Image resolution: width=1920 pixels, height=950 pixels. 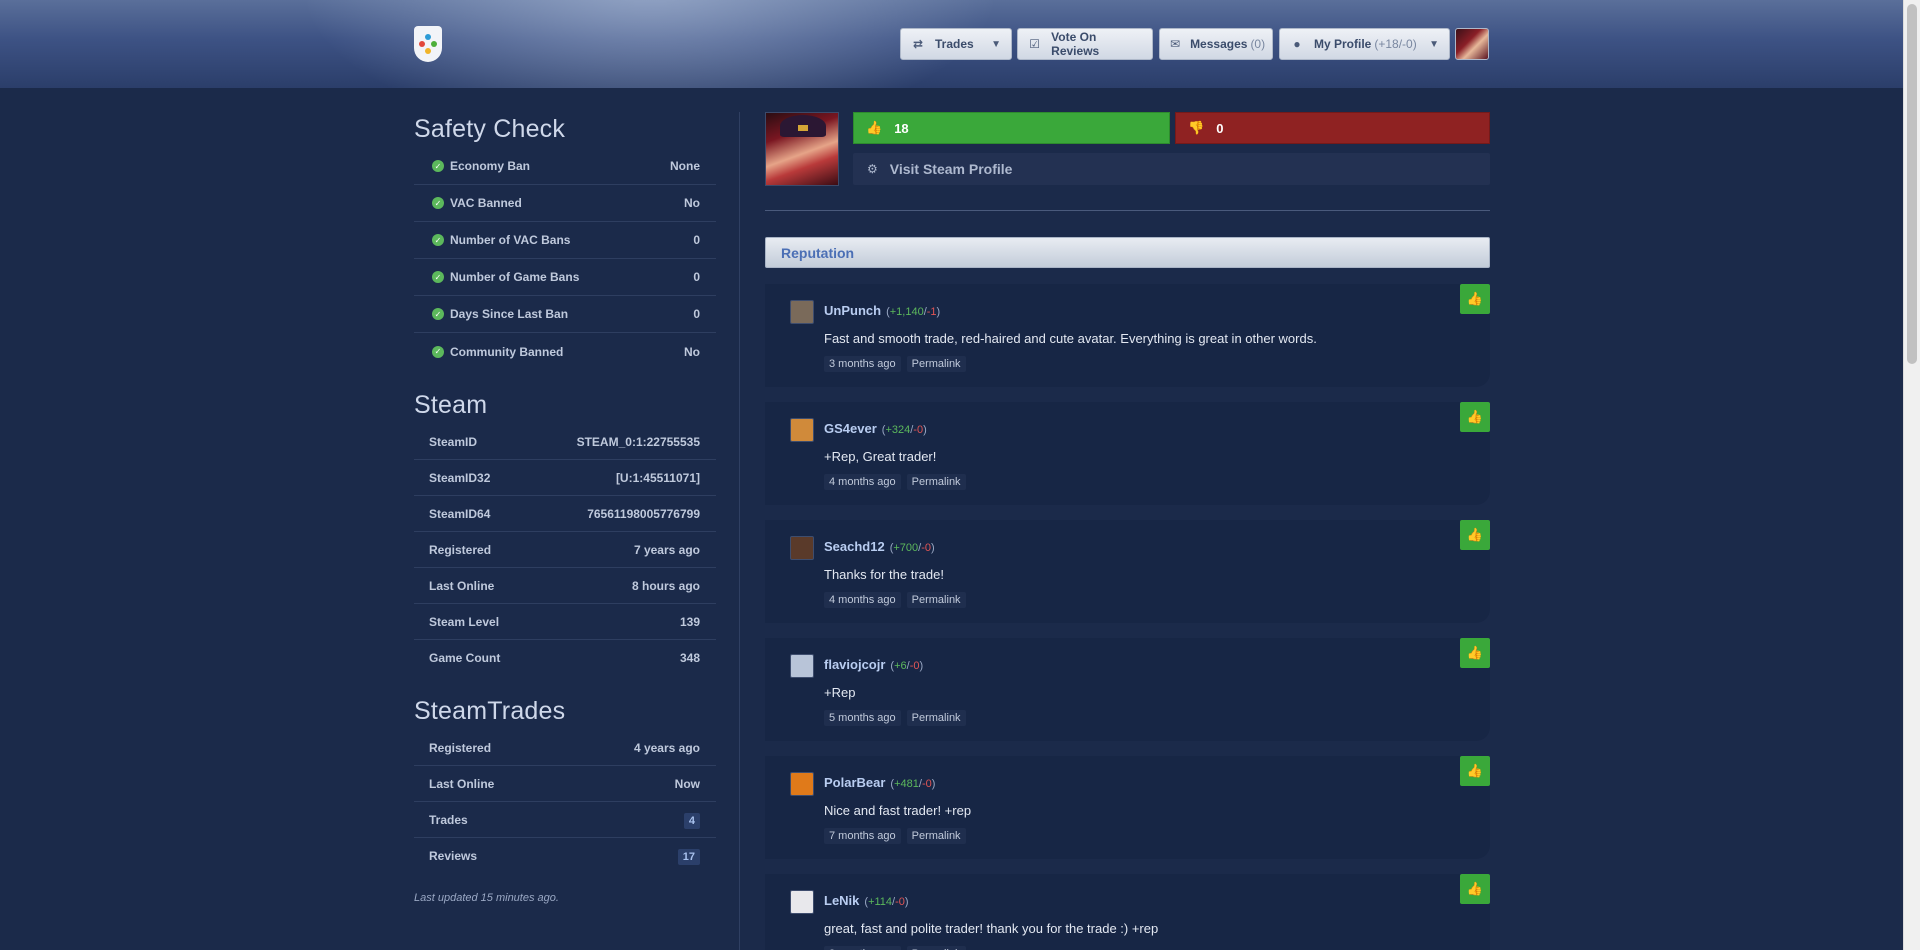 I want to click on reviewer-name: flaviojcojr (+6/-0), so click(x=873, y=664).